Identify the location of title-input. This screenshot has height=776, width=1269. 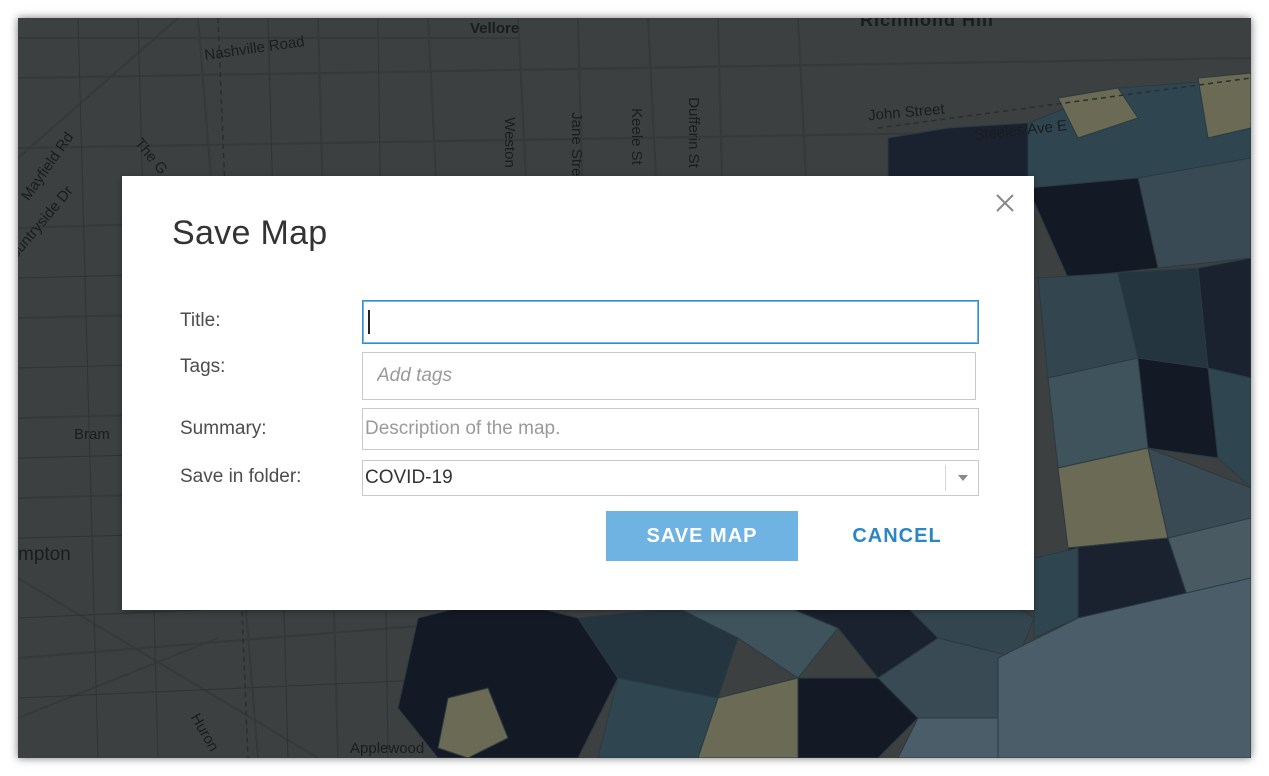
(670, 322).